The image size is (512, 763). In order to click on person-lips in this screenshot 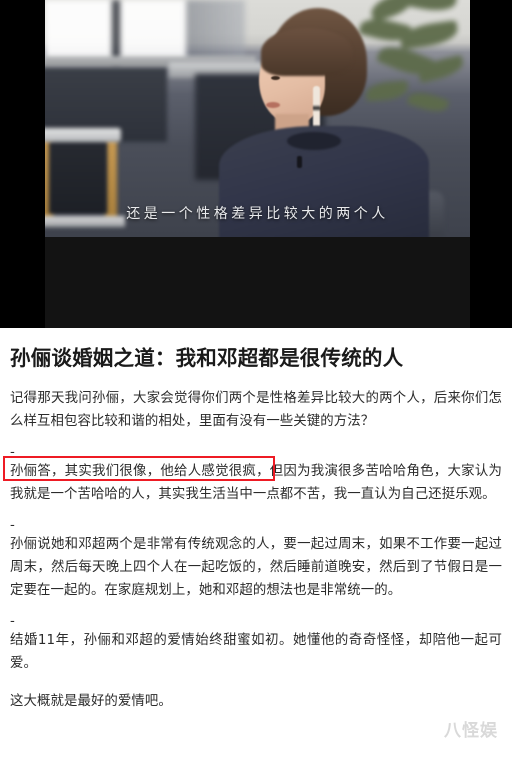, I will do `click(273, 105)`.